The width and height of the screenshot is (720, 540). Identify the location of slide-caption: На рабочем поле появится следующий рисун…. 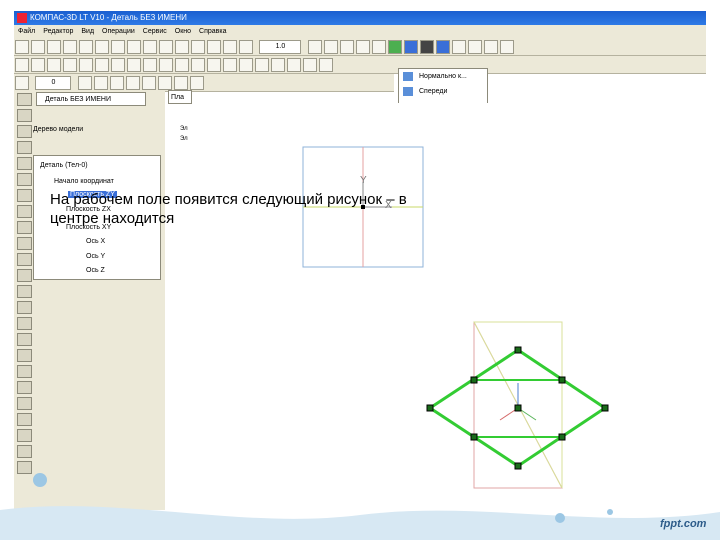
(340, 209).